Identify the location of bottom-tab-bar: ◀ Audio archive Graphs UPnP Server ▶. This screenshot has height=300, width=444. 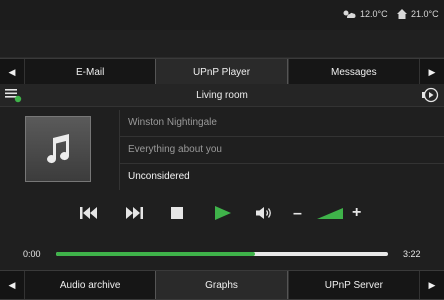
(222, 285).